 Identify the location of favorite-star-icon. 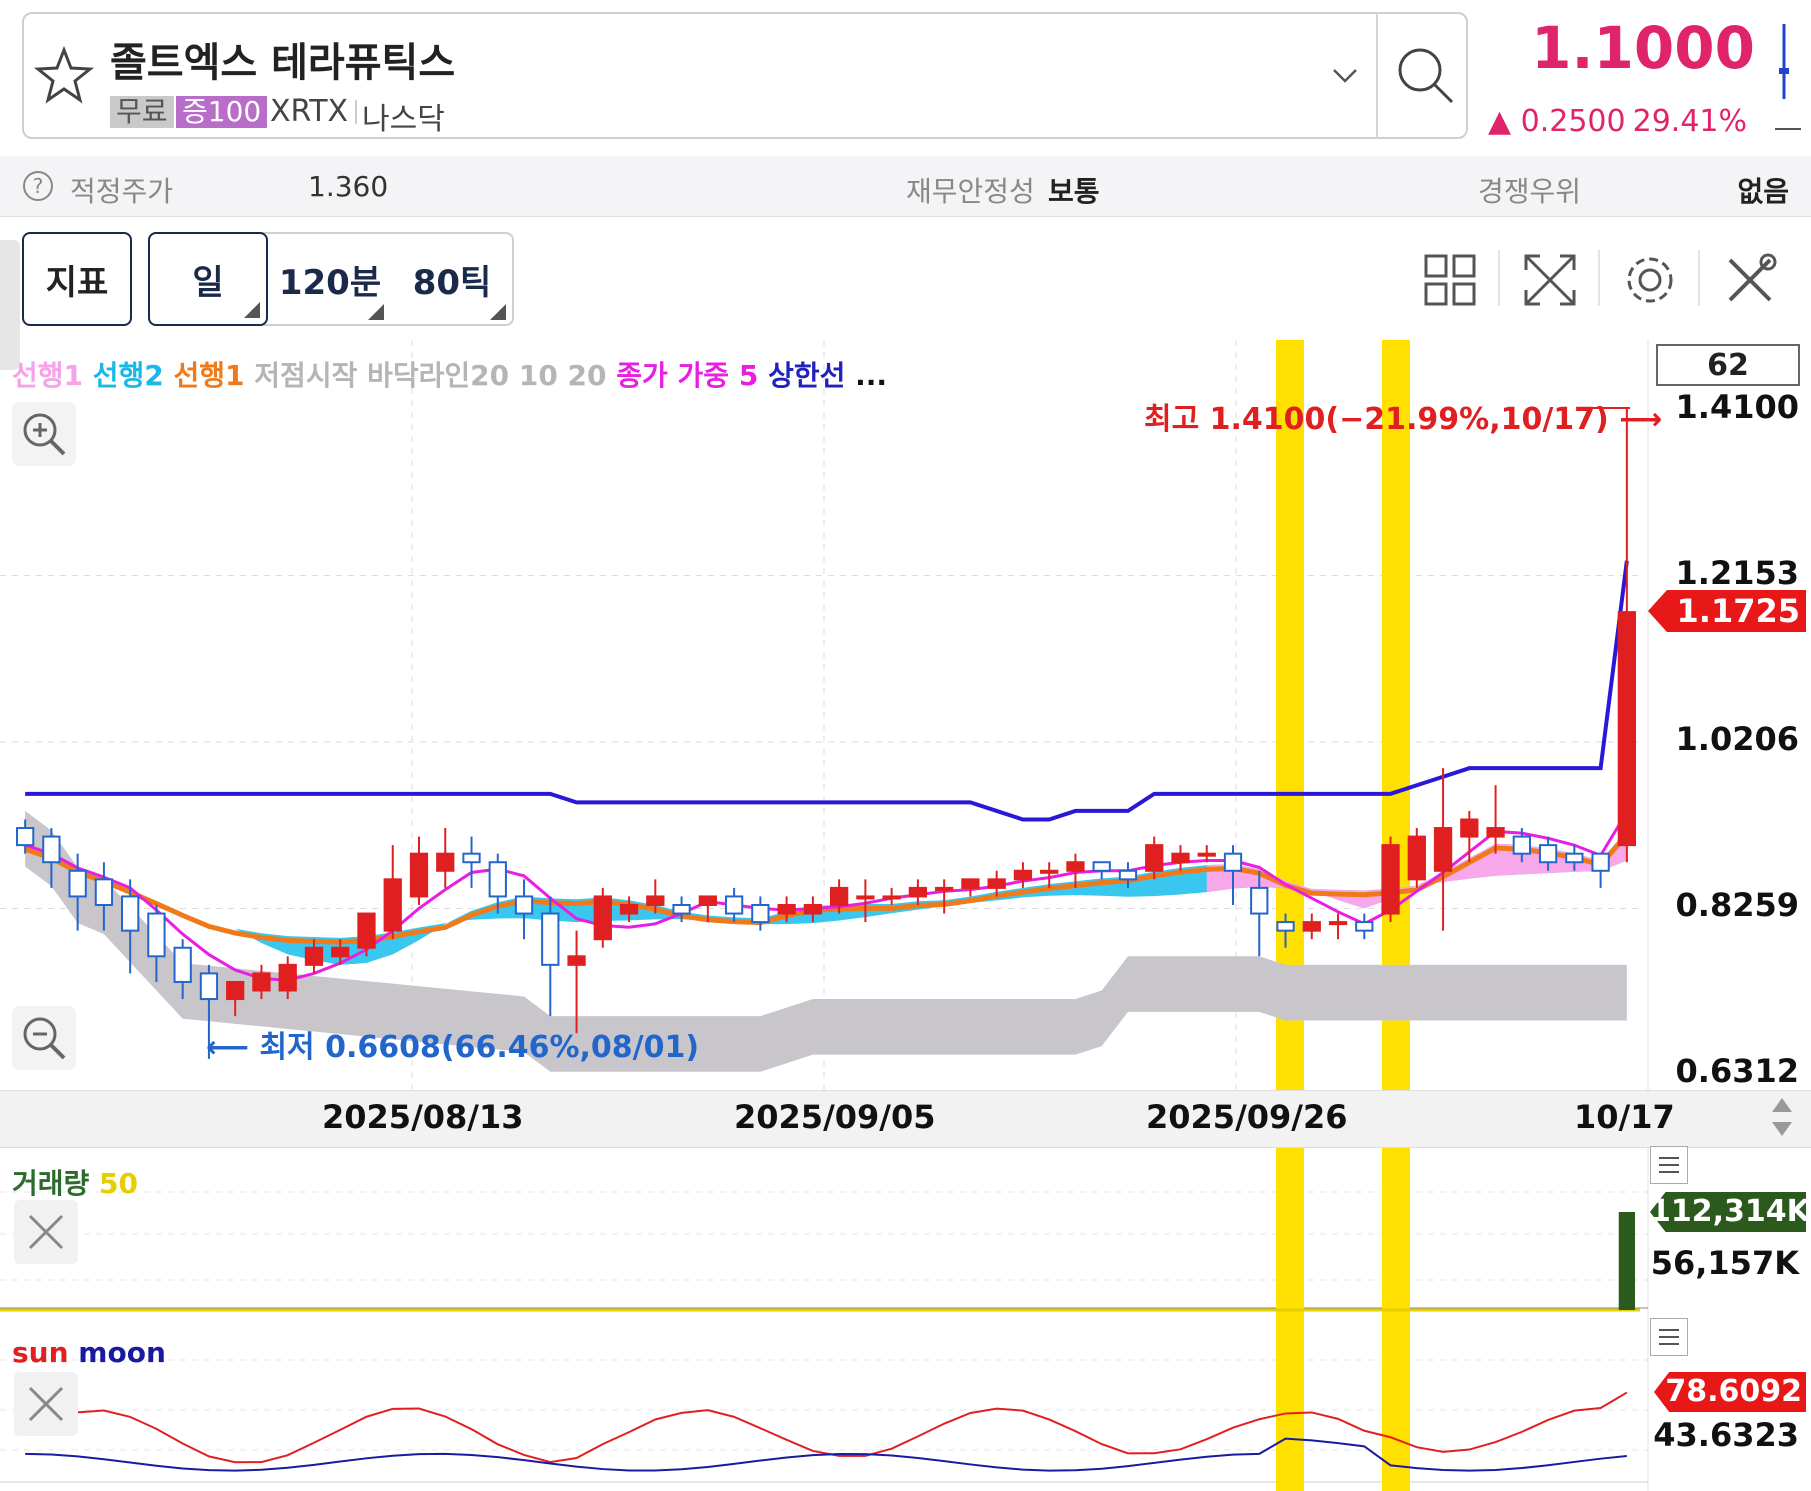
(64, 76).